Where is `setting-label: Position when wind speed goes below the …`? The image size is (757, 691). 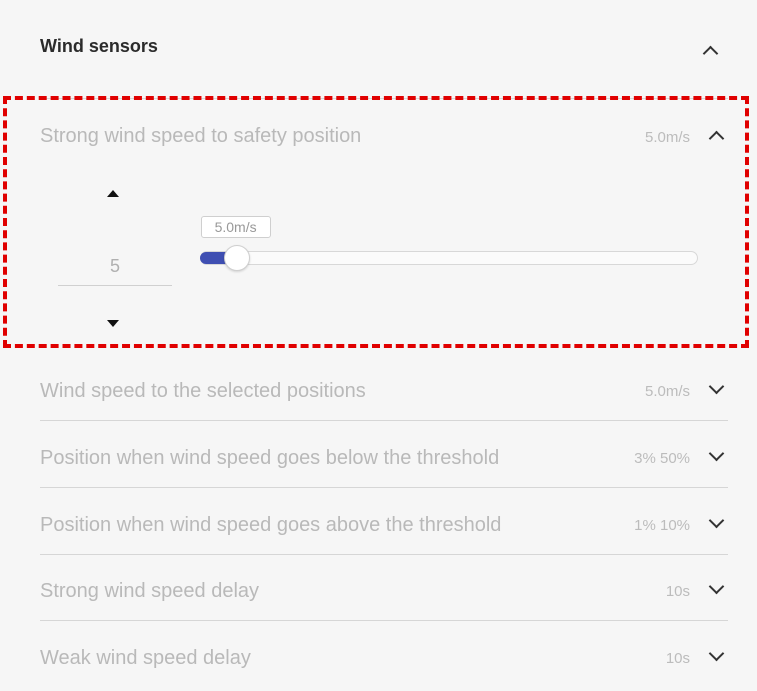 setting-label: Position when wind speed goes below the … is located at coordinates (270, 458).